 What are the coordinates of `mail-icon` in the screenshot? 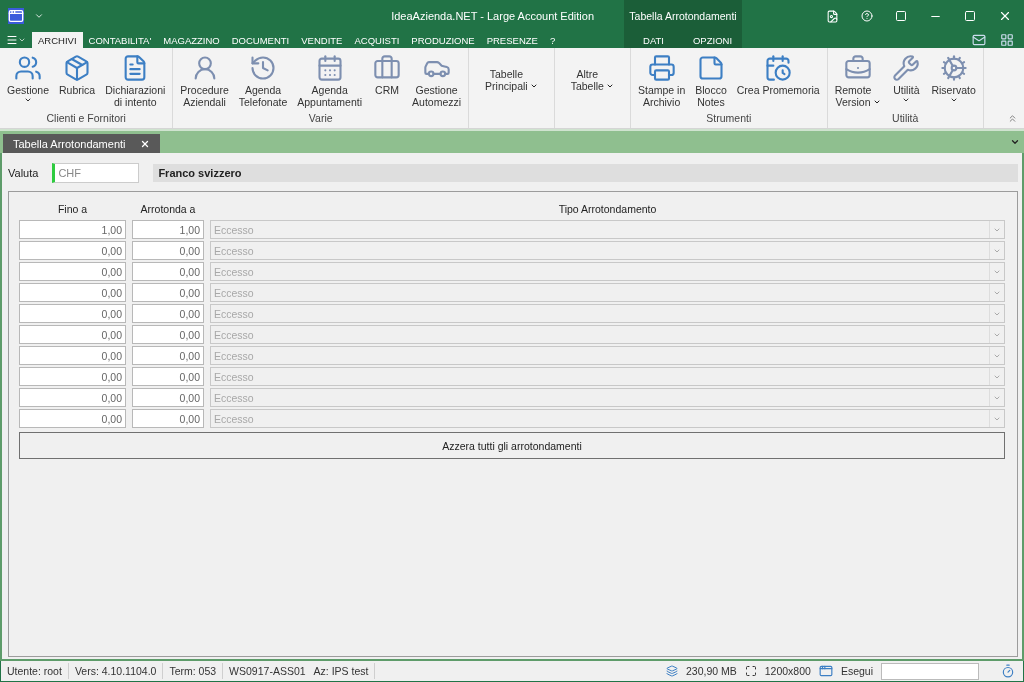 It's located at (979, 40).